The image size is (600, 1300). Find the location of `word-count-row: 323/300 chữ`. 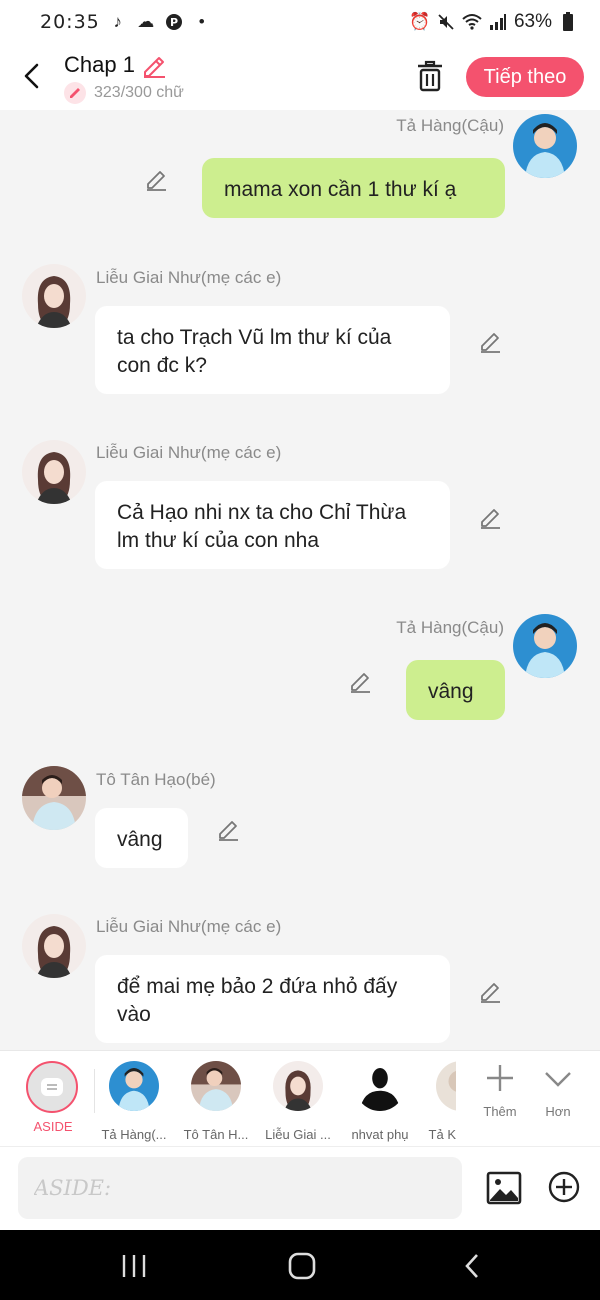

word-count-row: 323/300 chữ is located at coordinates (124, 93).